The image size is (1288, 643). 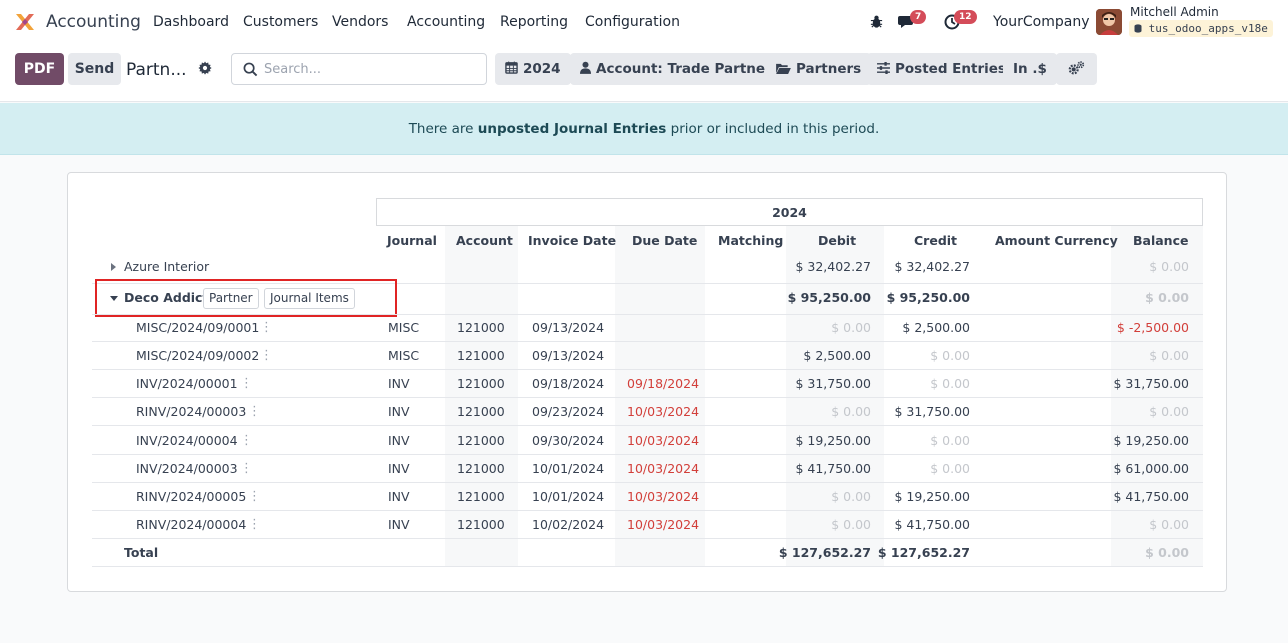 What do you see at coordinates (837, 355) in the screenshot?
I see `line-debit: $ 2,500.00` at bounding box center [837, 355].